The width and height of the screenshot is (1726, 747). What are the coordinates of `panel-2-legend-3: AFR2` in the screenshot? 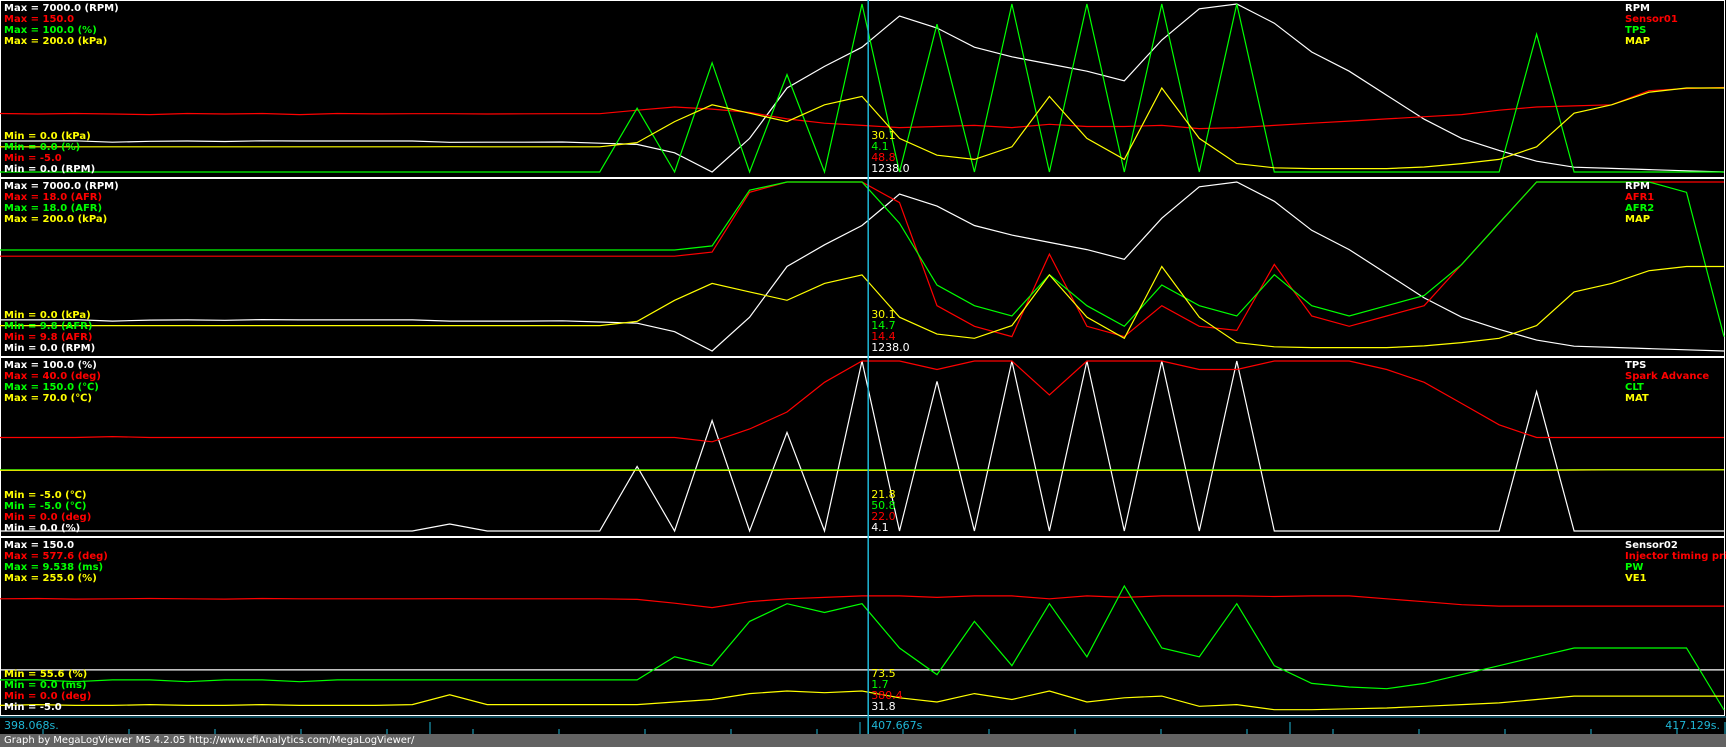 It's located at (1639, 208).